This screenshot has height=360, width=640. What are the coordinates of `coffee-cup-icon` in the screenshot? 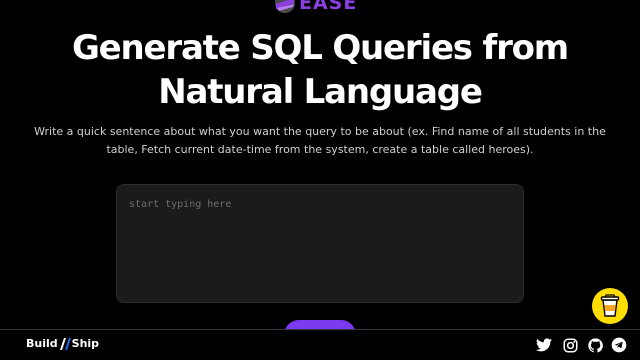 It's located at (610, 305).